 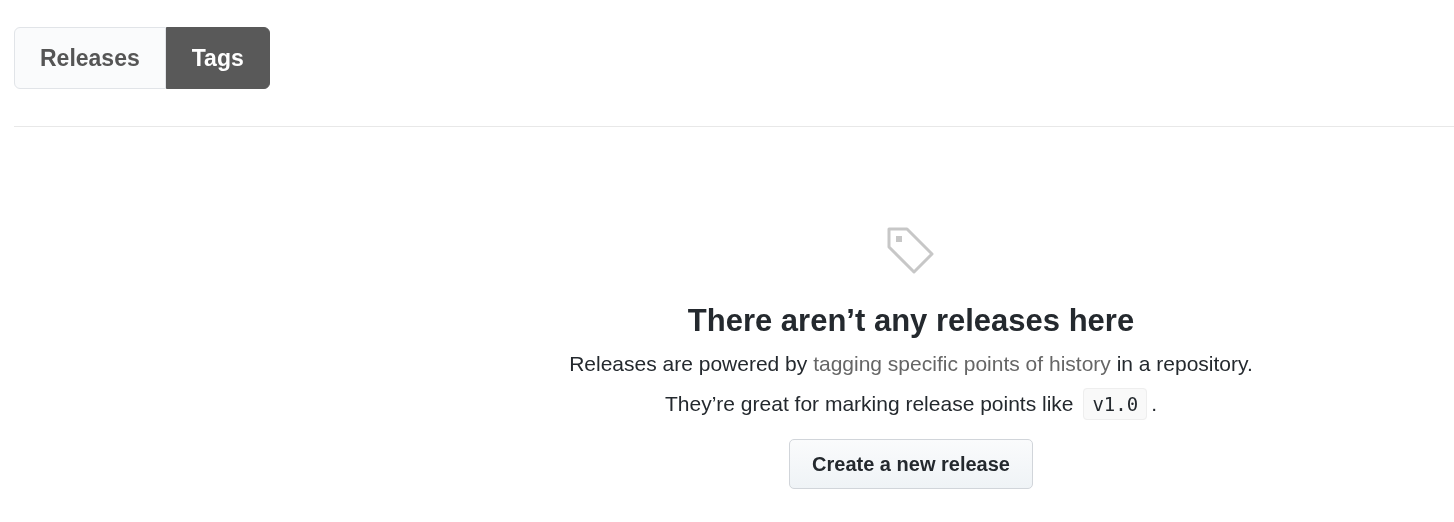 What do you see at coordinates (1115, 404) in the screenshot?
I see `code-snippet: v1.0` at bounding box center [1115, 404].